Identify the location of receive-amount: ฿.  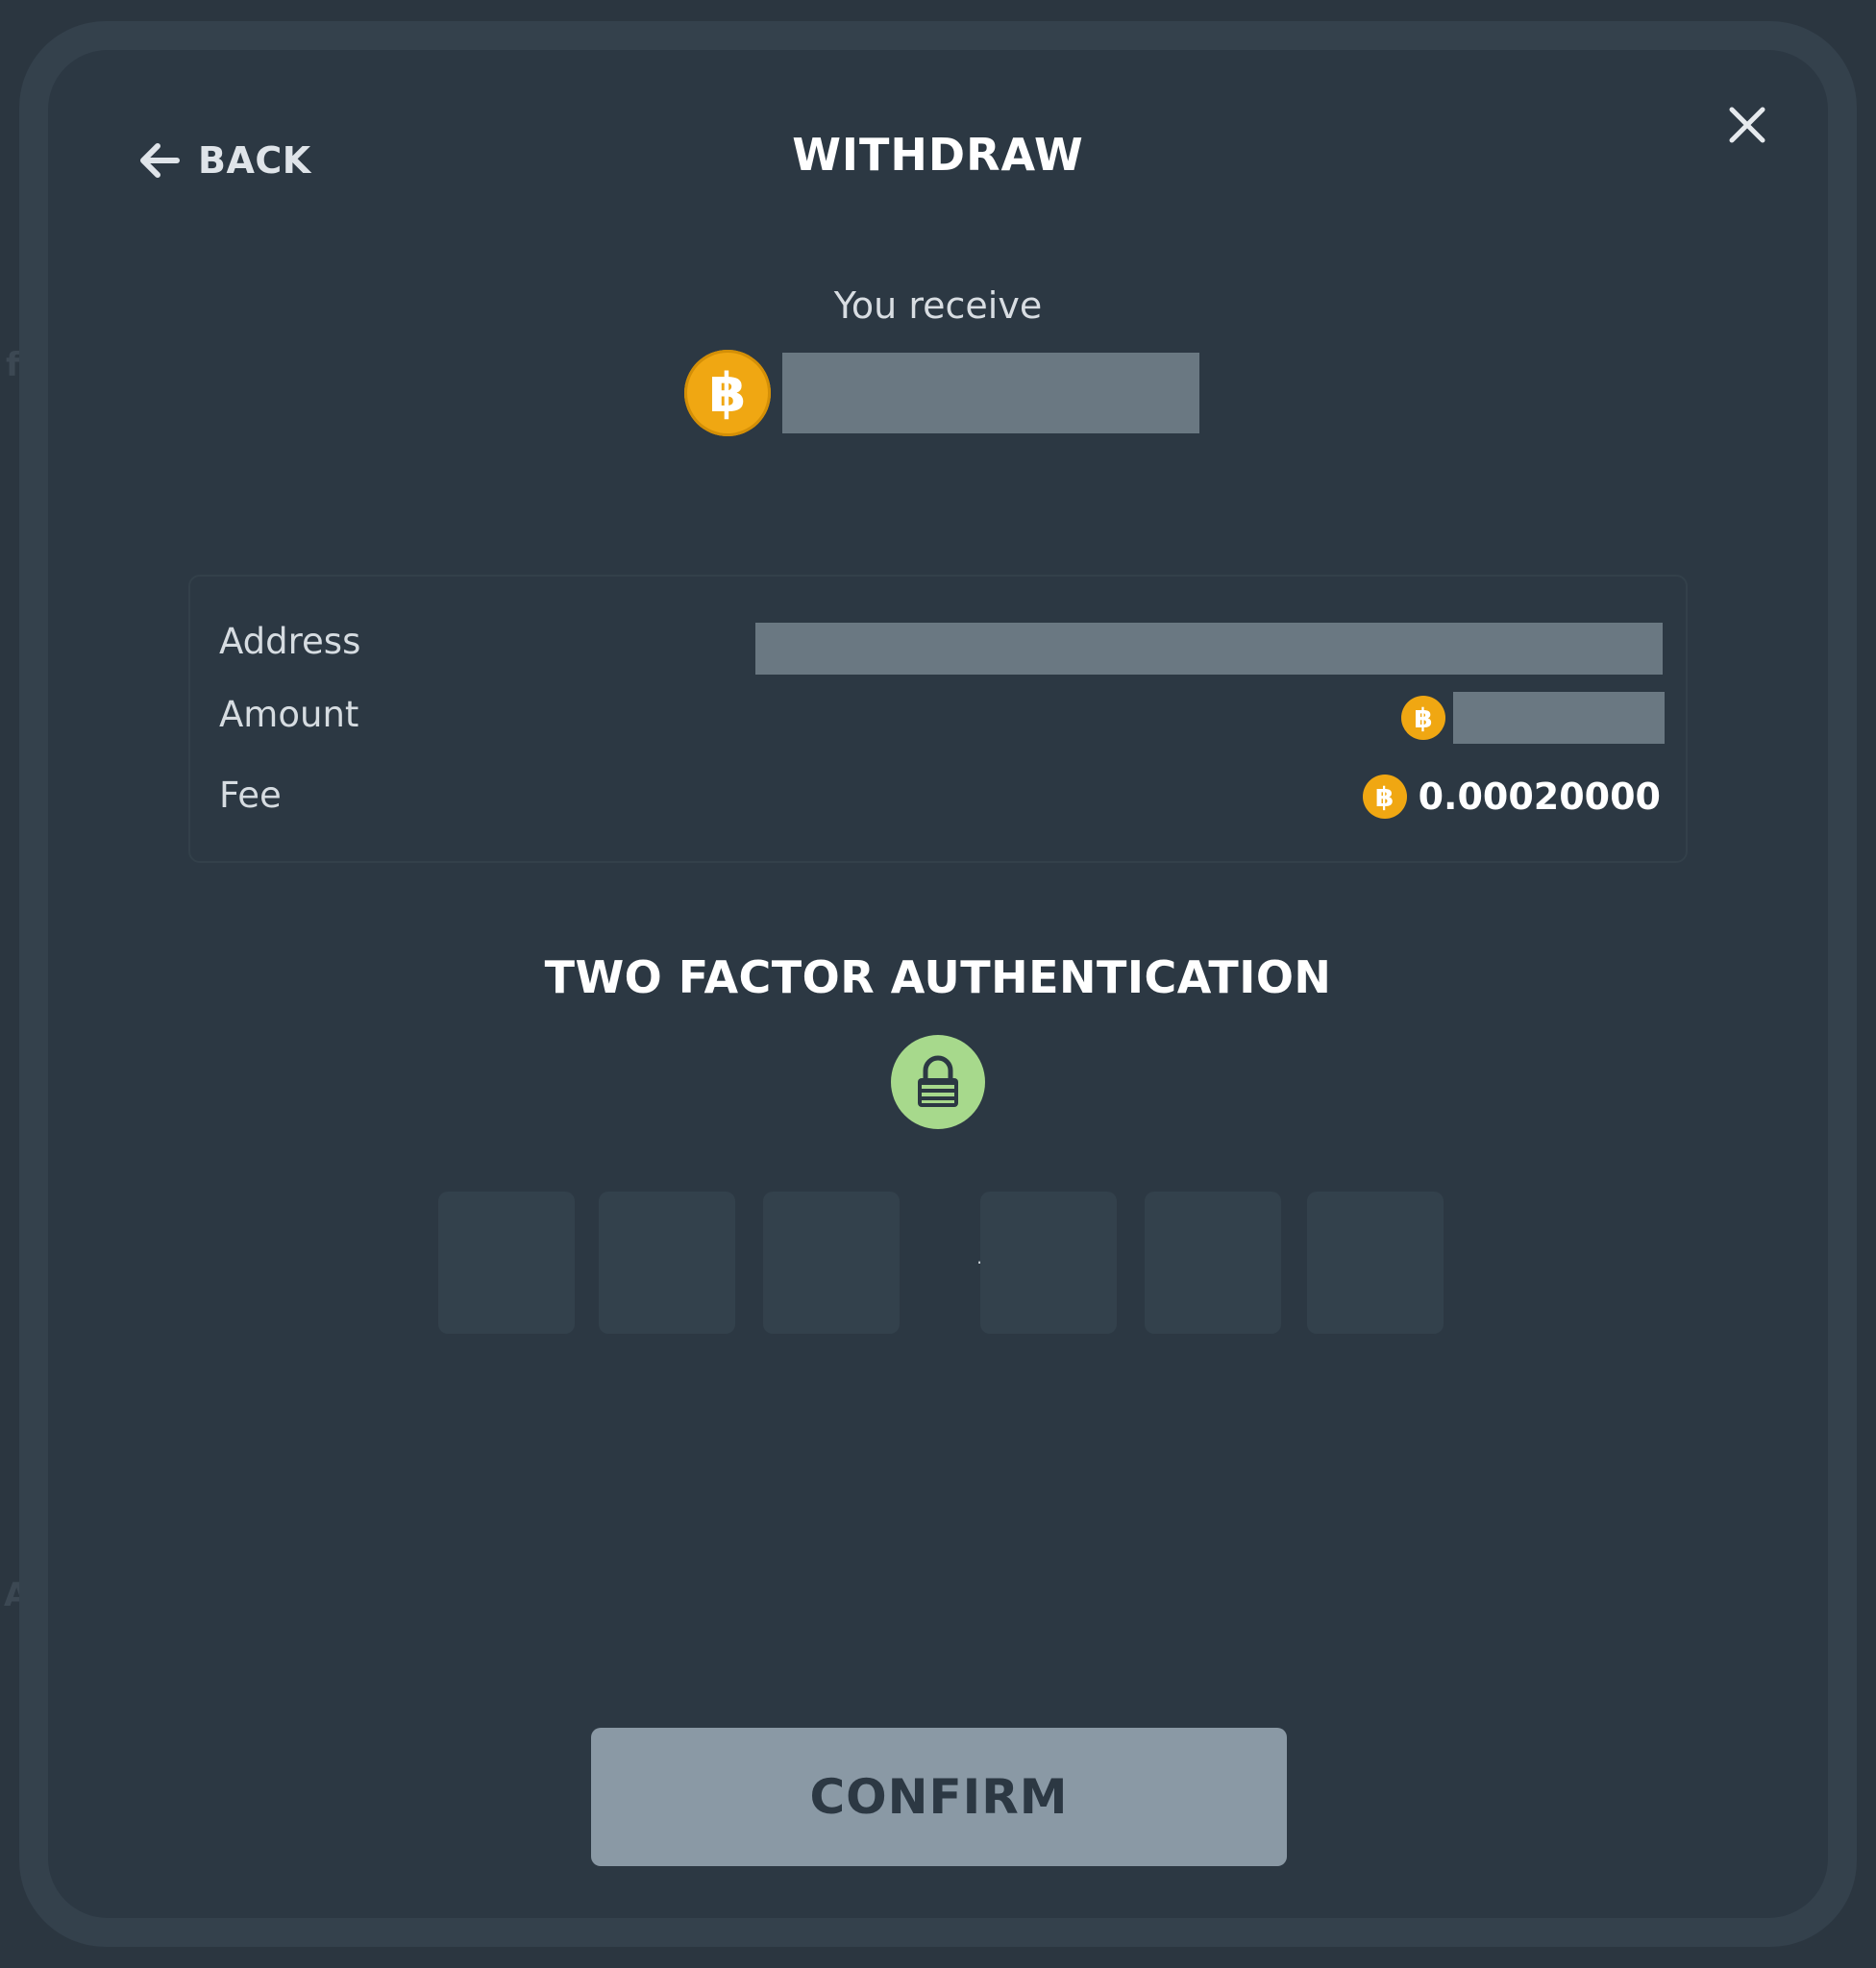
(942, 393).